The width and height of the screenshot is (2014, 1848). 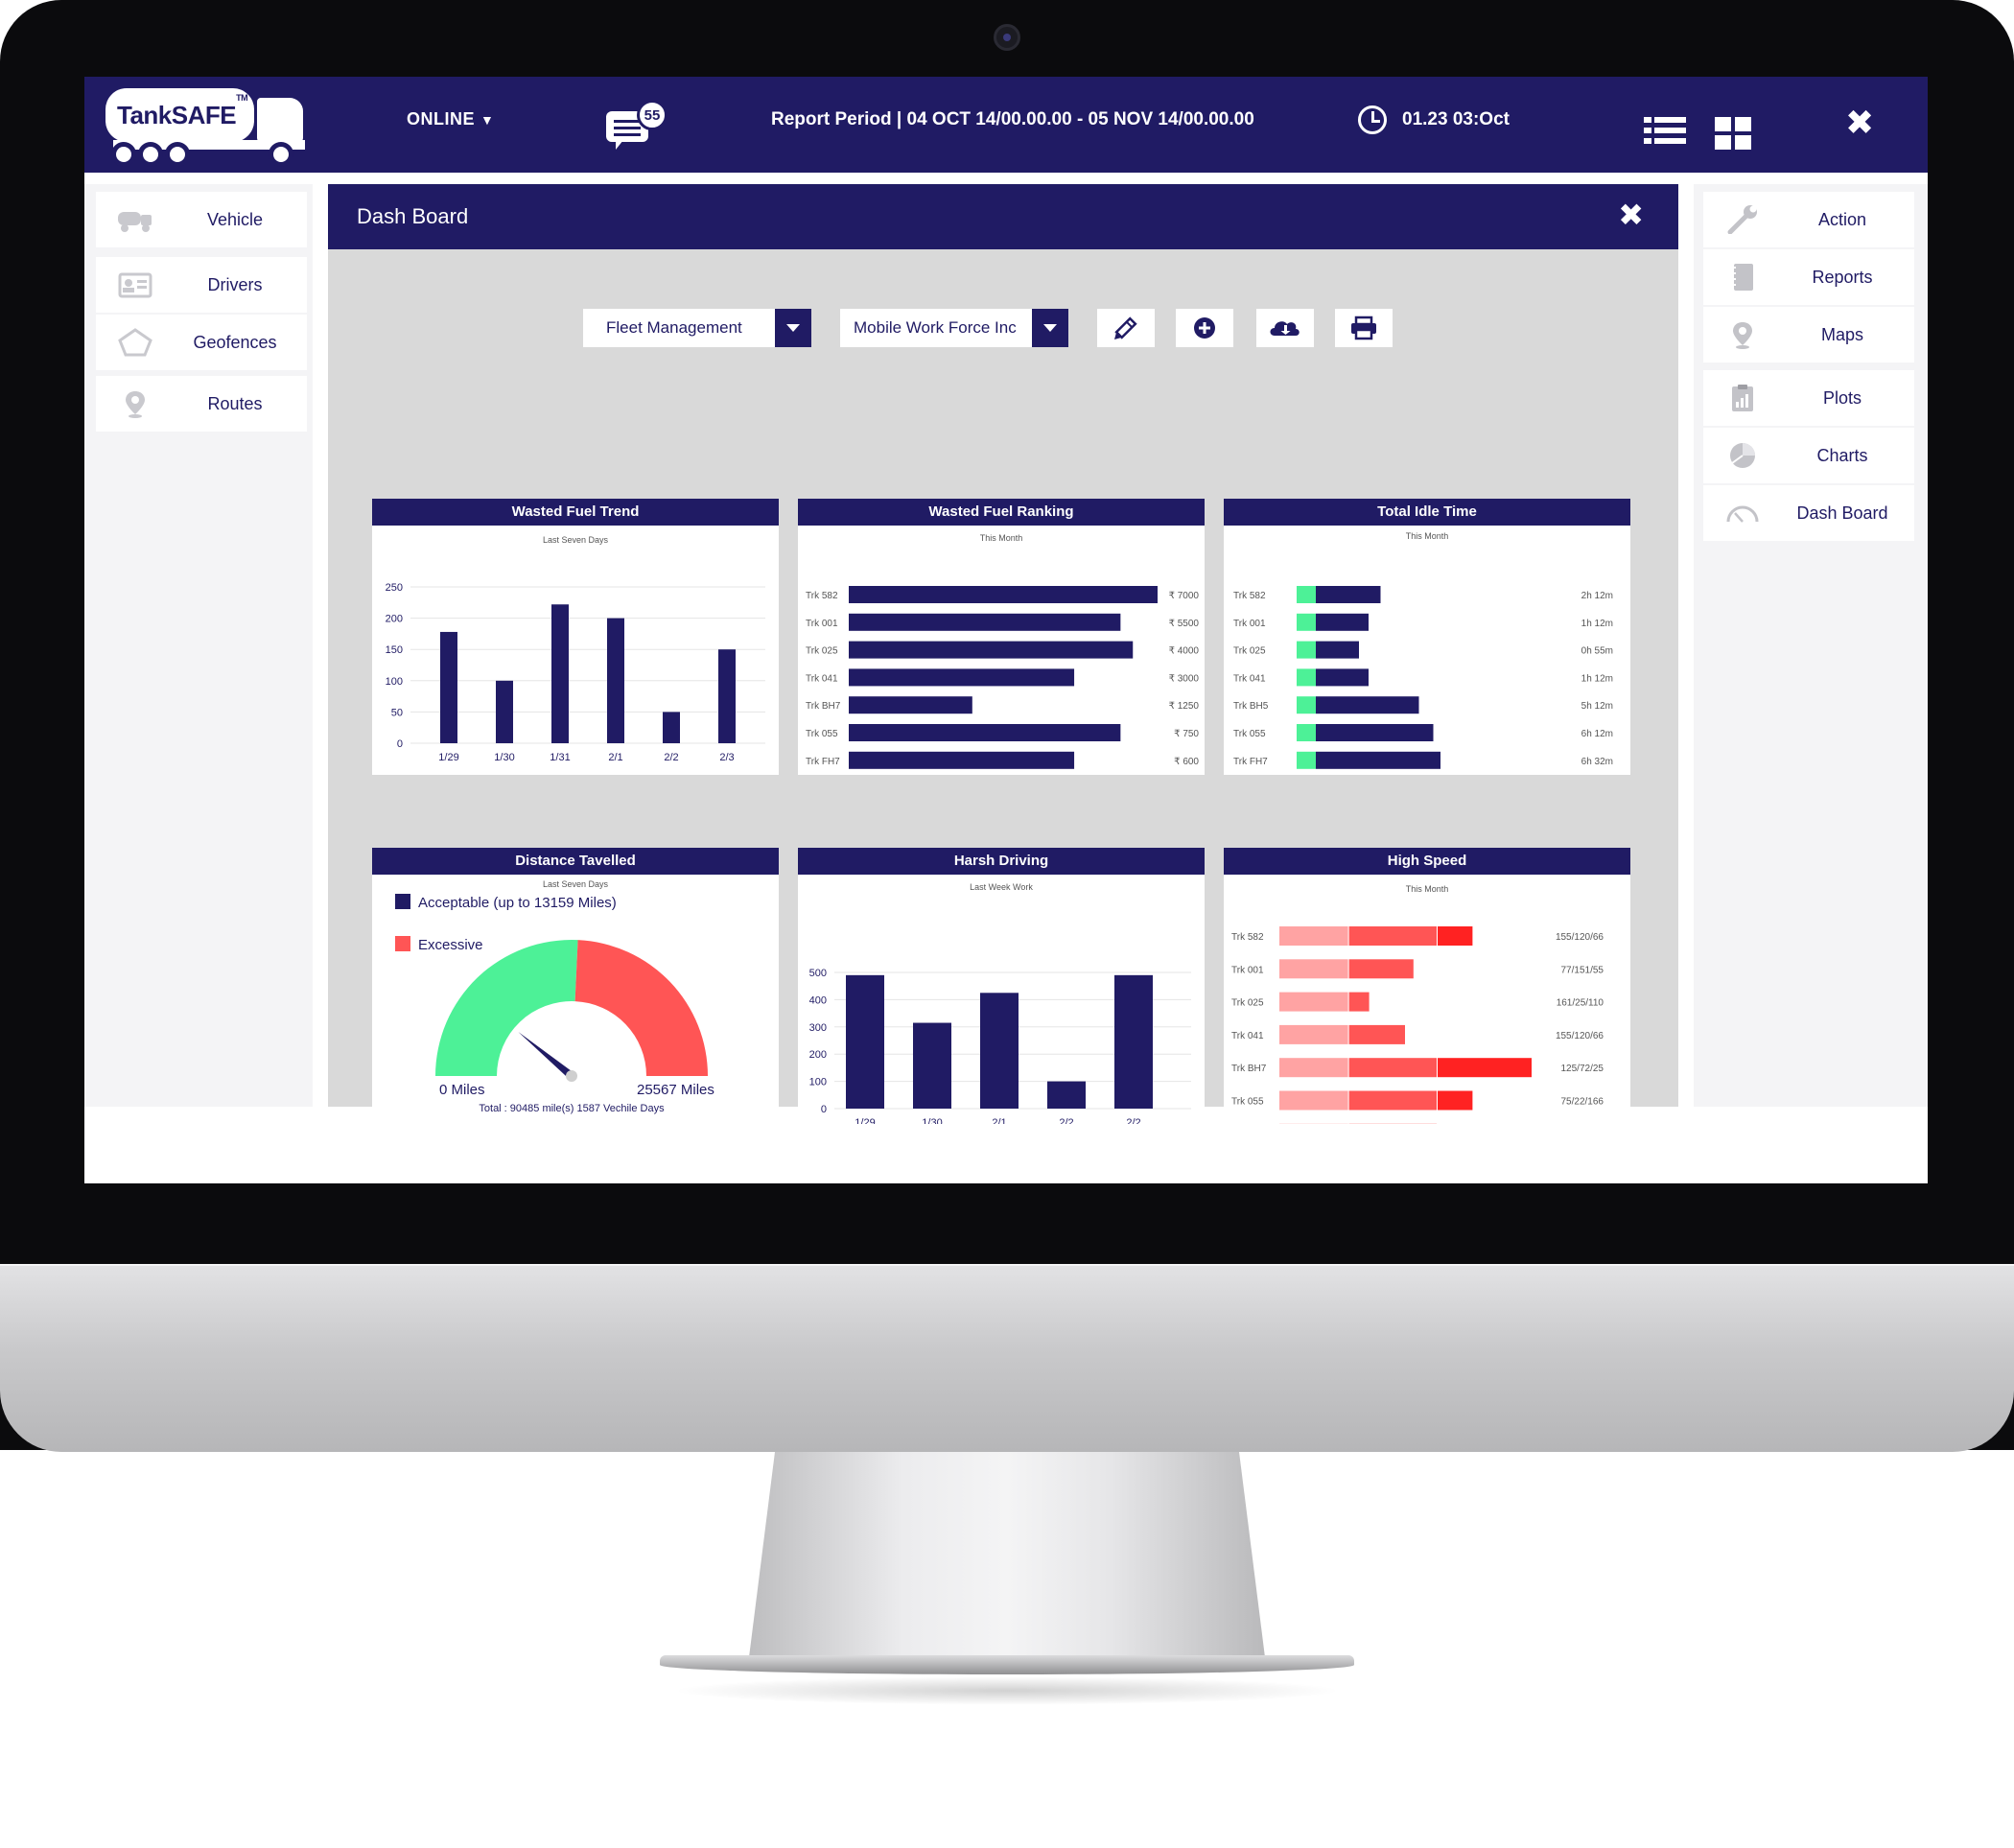 What do you see at coordinates (546, 1056) in the screenshot?
I see `gauge-needle` at bounding box center [546, 1056].